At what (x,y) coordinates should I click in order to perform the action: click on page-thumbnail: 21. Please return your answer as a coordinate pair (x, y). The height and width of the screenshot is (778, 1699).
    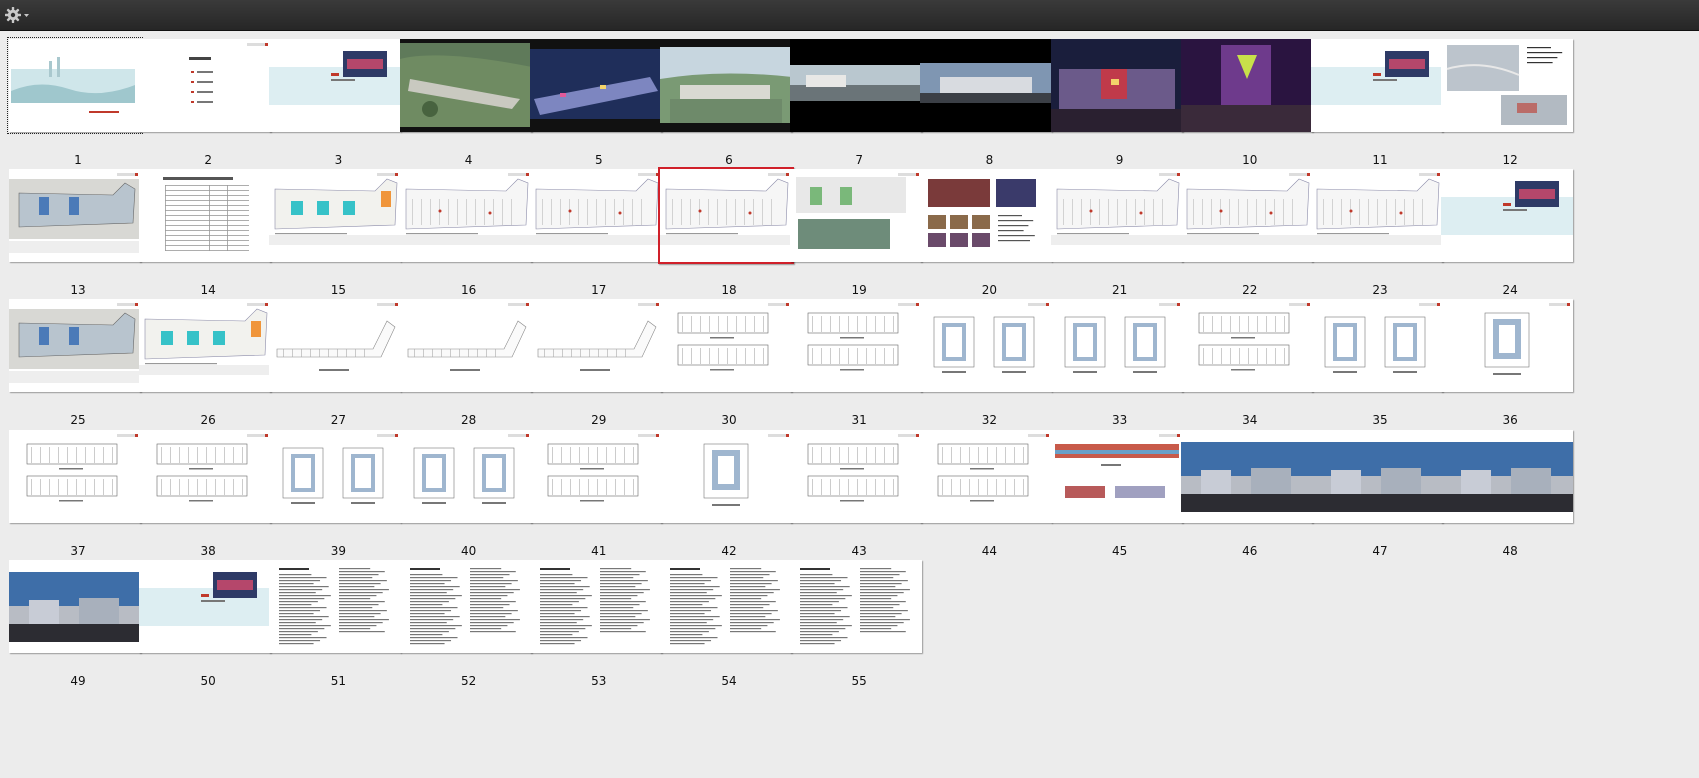
    Looking at the image, I should click on (1116, 236).